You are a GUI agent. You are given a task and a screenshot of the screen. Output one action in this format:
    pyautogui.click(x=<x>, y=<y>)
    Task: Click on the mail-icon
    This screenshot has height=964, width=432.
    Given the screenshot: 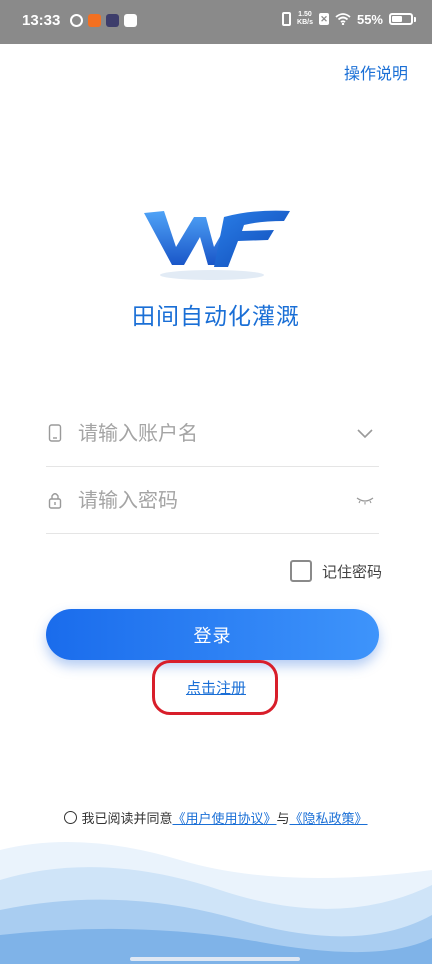 What is the action you would take?
    pyautogui.click(x=130, y=20)
    